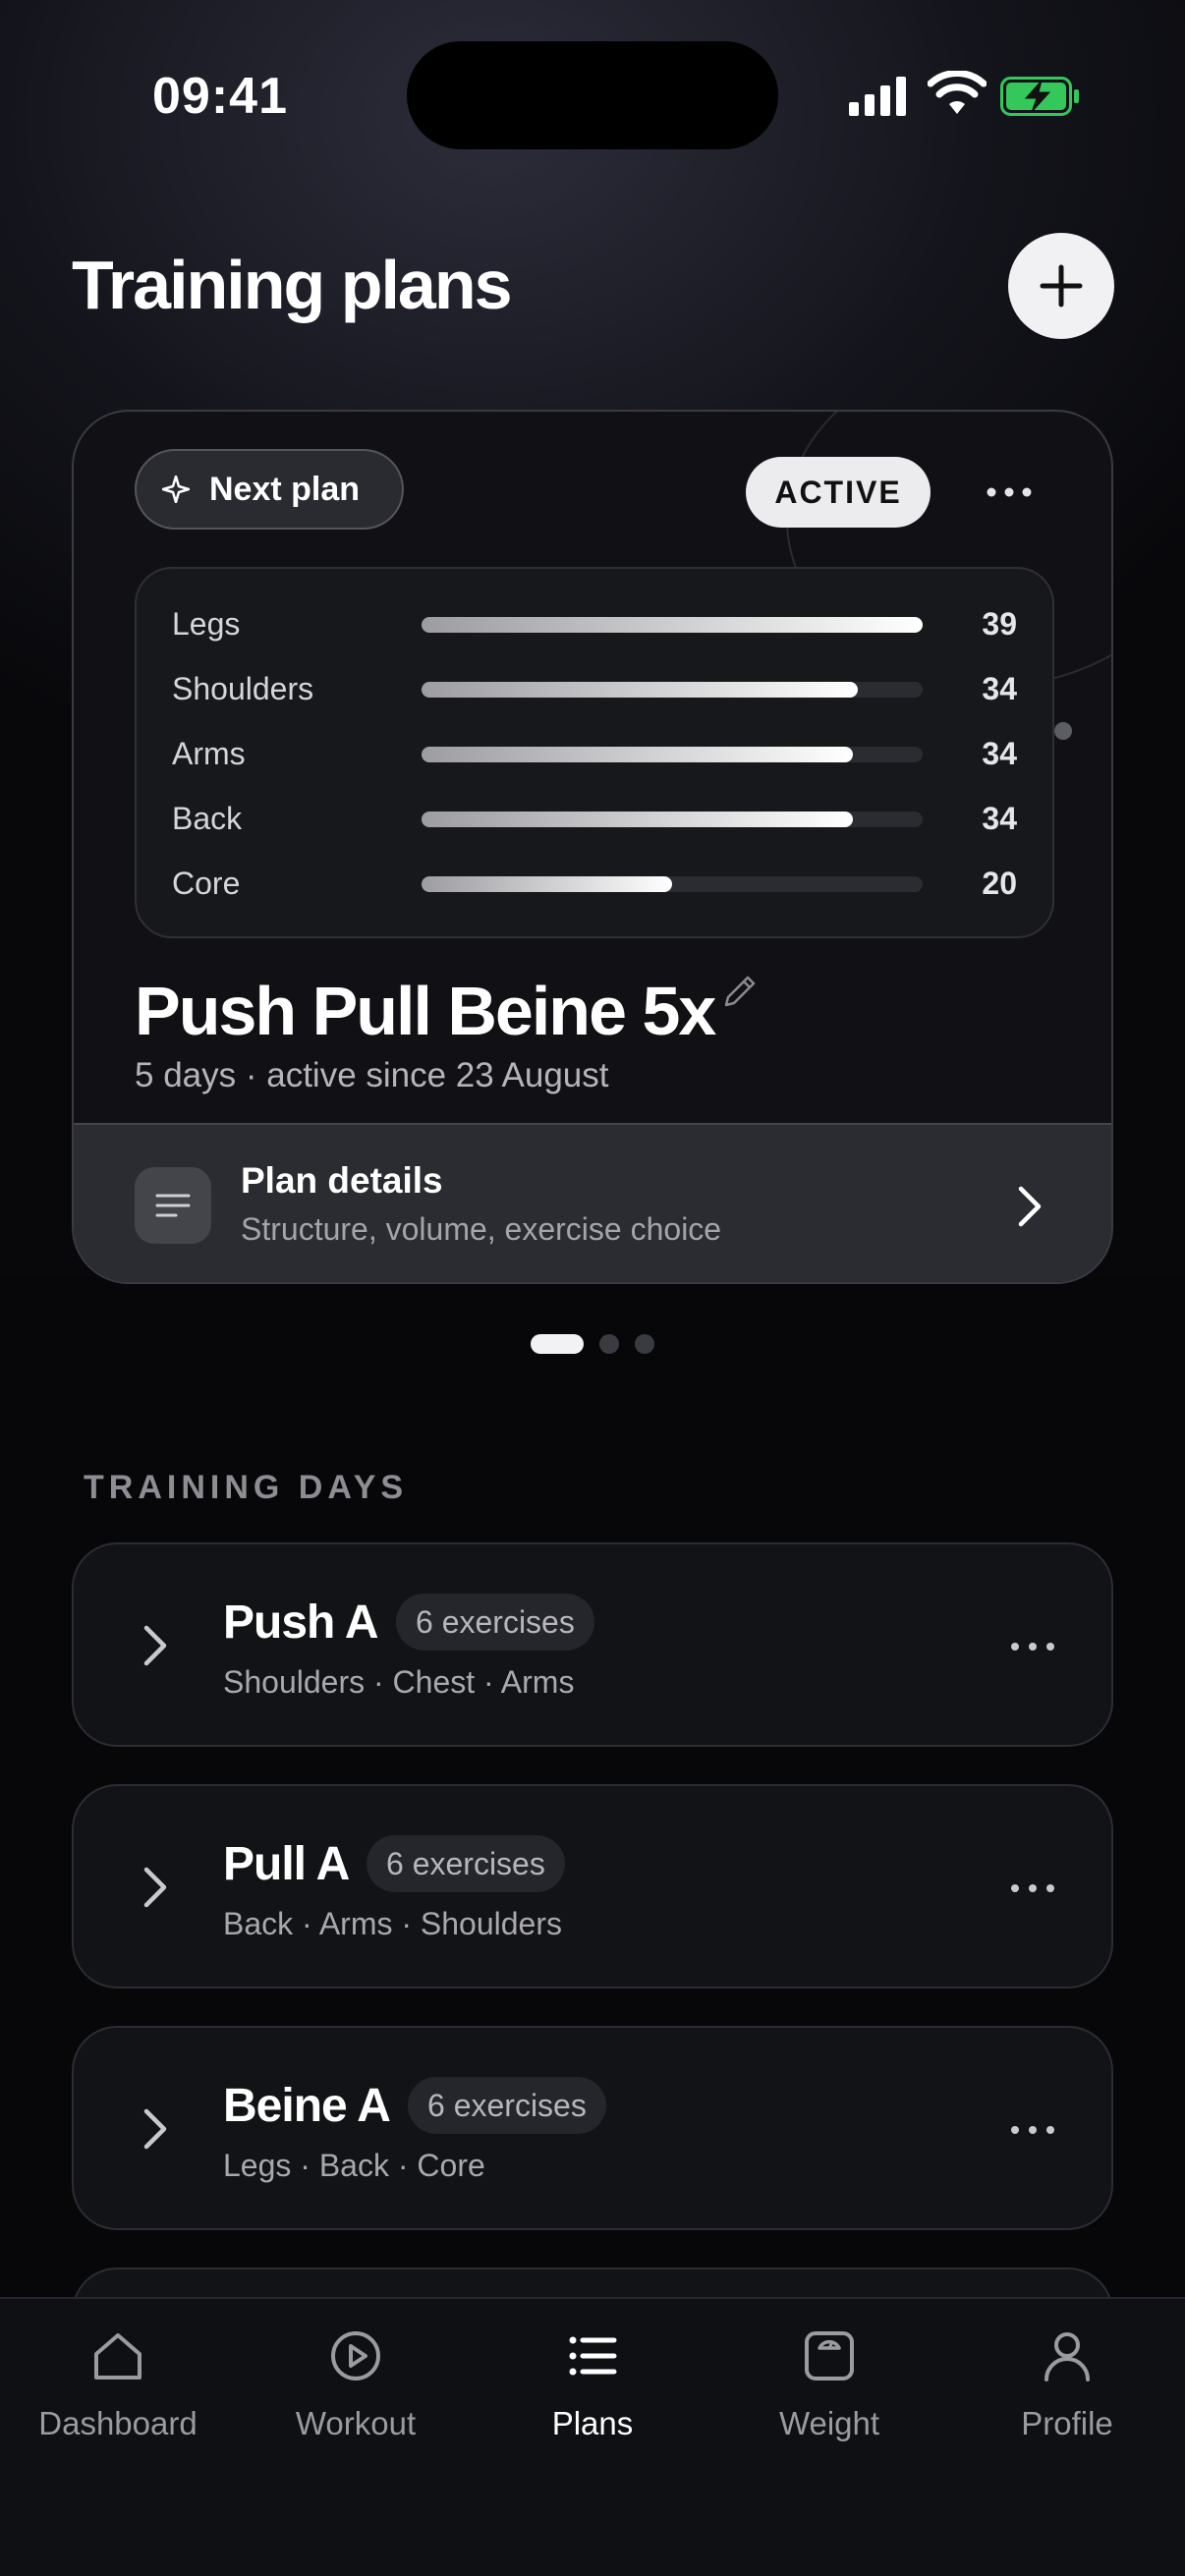 The height and width of the screenshot is (2576, 1185). What do you see at coordinates (356, 2423) in the screenshot?
I see `tab-label: Workout` at bounding box center [356, 2423].